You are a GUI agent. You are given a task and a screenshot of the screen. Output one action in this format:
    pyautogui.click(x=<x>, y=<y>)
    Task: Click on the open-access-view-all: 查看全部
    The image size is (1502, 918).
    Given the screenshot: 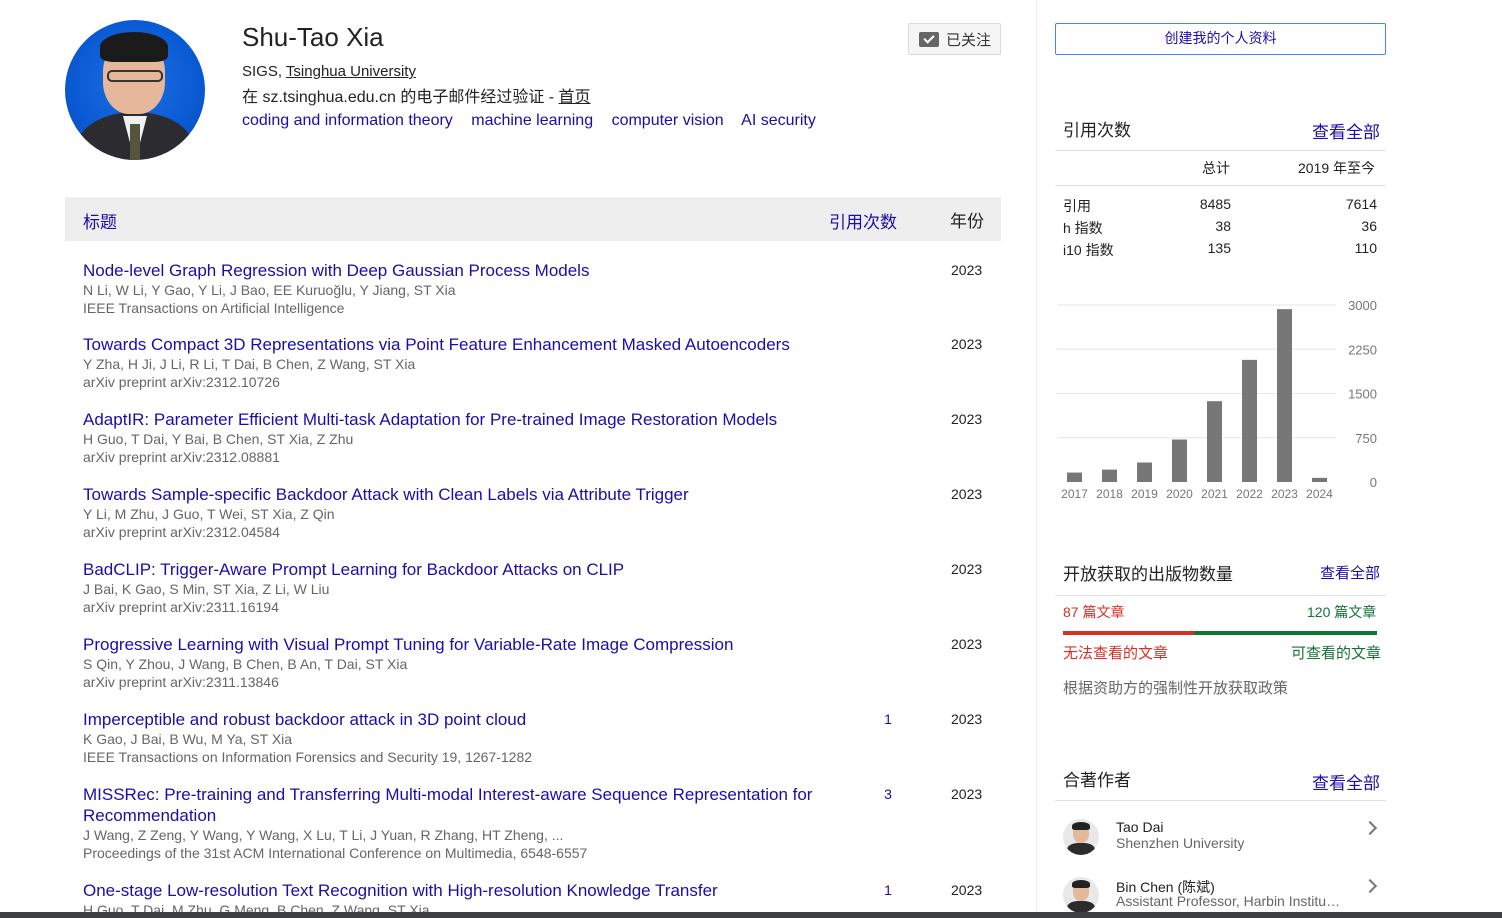 What is the action you would take?
    pyautogui.click(x=1350, y=572)
    